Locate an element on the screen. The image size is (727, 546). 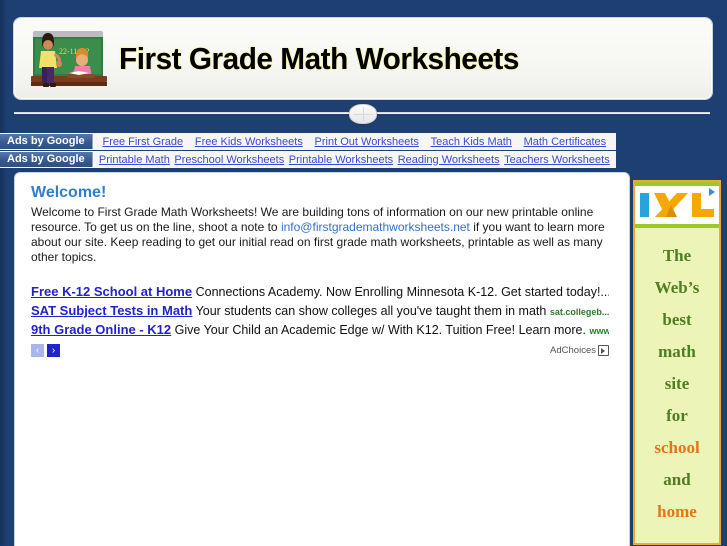
ads-link: Reading Worksheets is located at coordinates (449, 160).